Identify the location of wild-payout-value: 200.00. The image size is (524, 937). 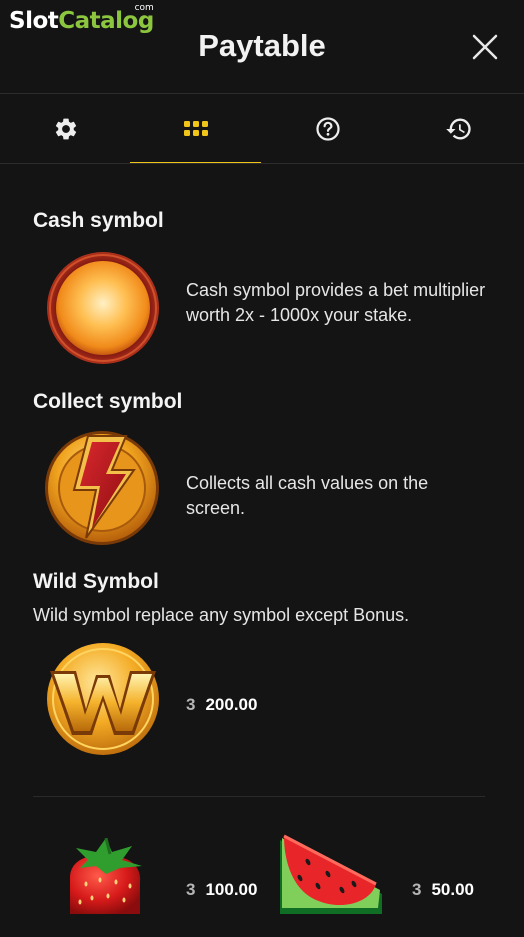
(231, 704).